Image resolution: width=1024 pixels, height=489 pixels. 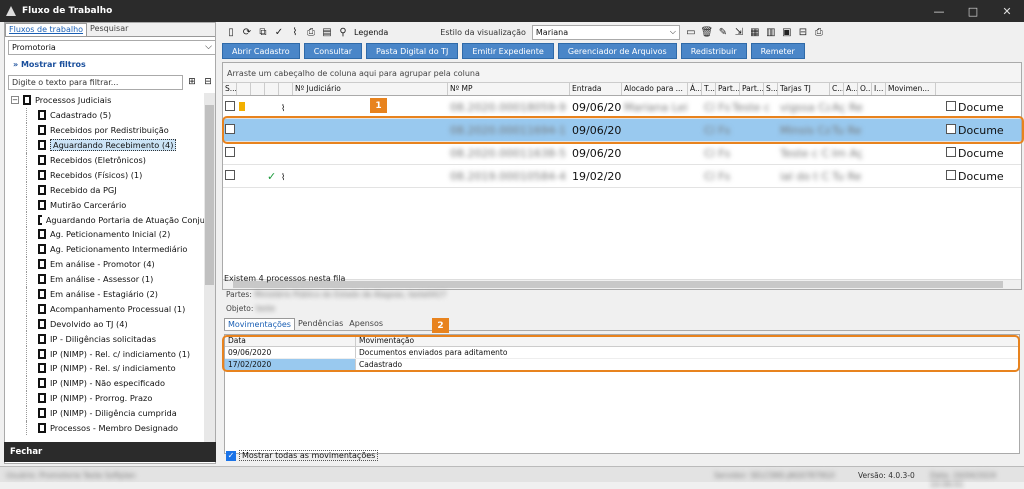 What do you see at coordinates (15, 100) in the screenshot?
I see `collapse-node-icon: −` at bounding box center [15, 100].